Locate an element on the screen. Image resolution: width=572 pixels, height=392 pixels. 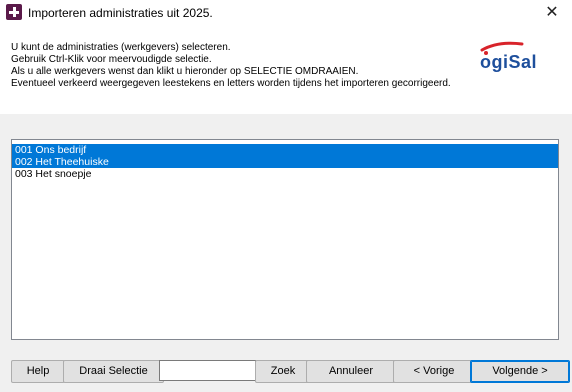
previous-button: < Vorige is located at coordinates (434, 371).